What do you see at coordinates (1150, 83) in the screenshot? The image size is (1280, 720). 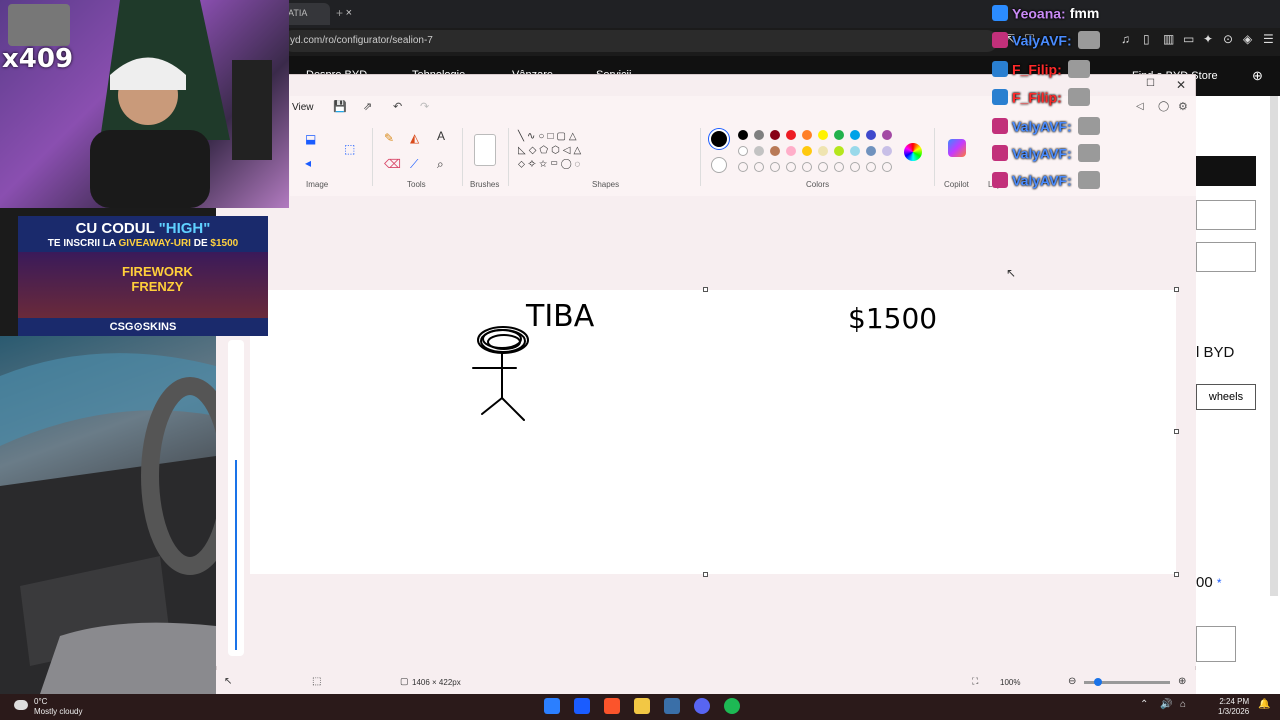 I see `maximize-icon: ☐` at bounding box center [1150, 83].